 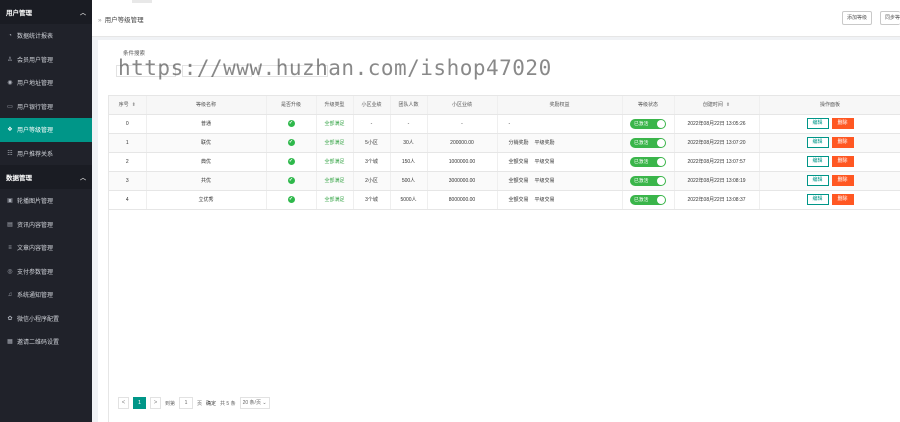 What do you see at coordinates (46, 130) in the screenshot?
I see `sidebar-item-levels: ❖ 用户等级管理` at bounding box center [46, 130].